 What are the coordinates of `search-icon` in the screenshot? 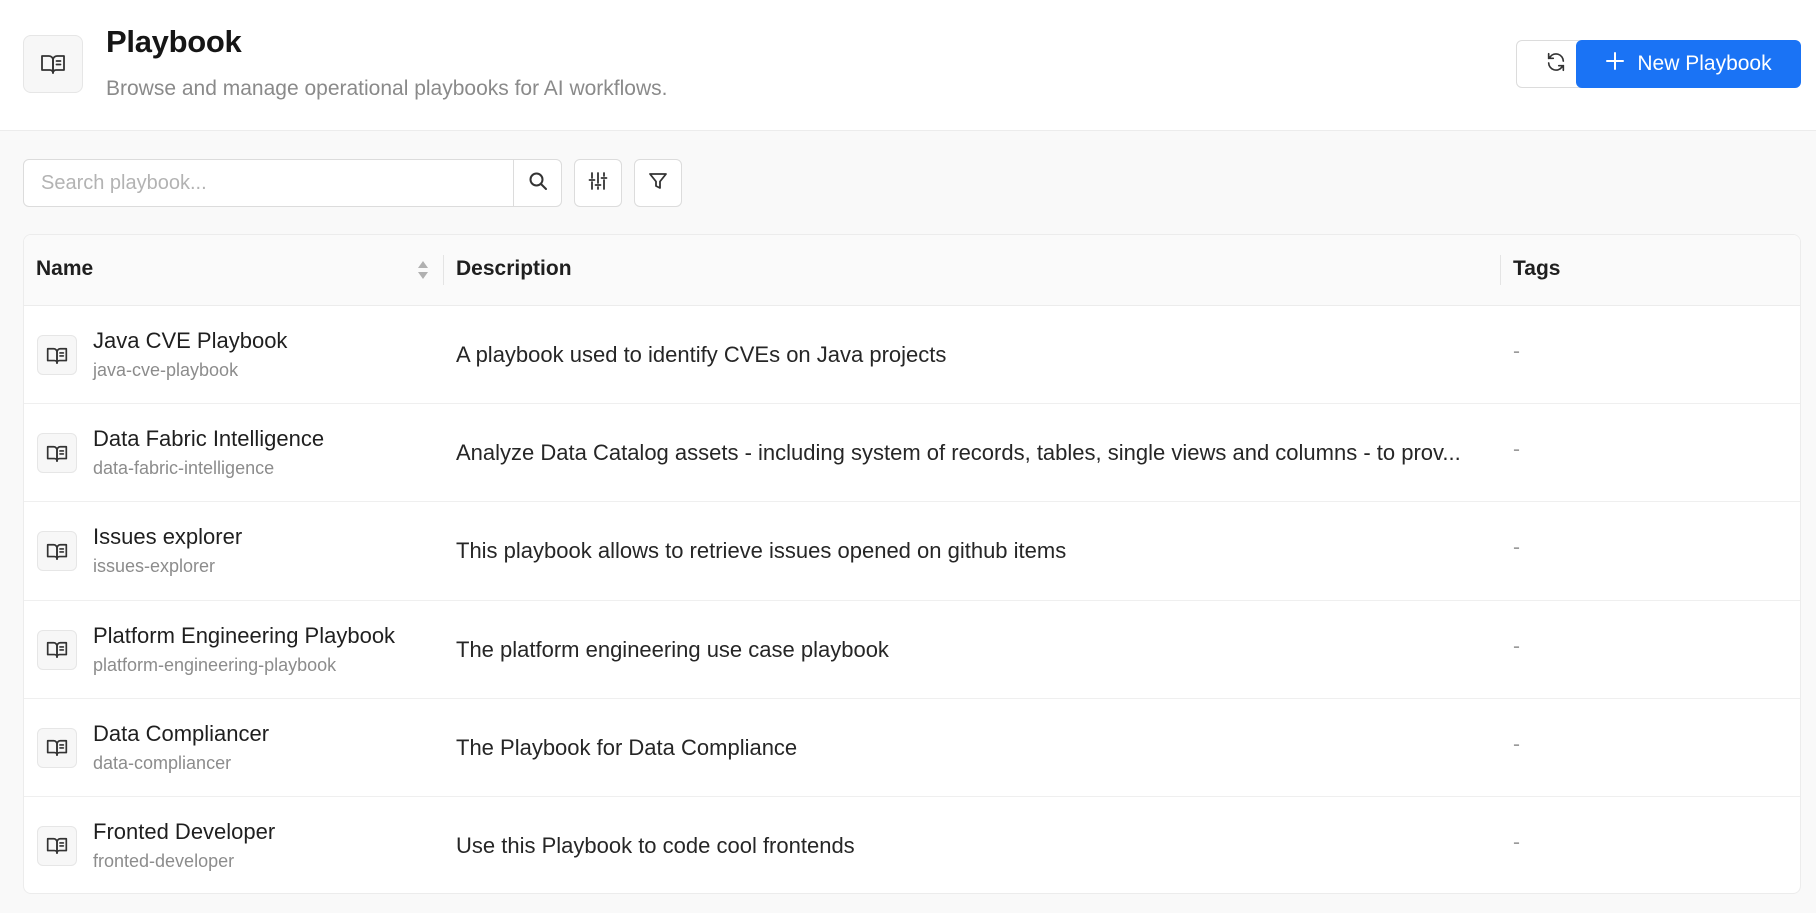 It's located at (538, 183).